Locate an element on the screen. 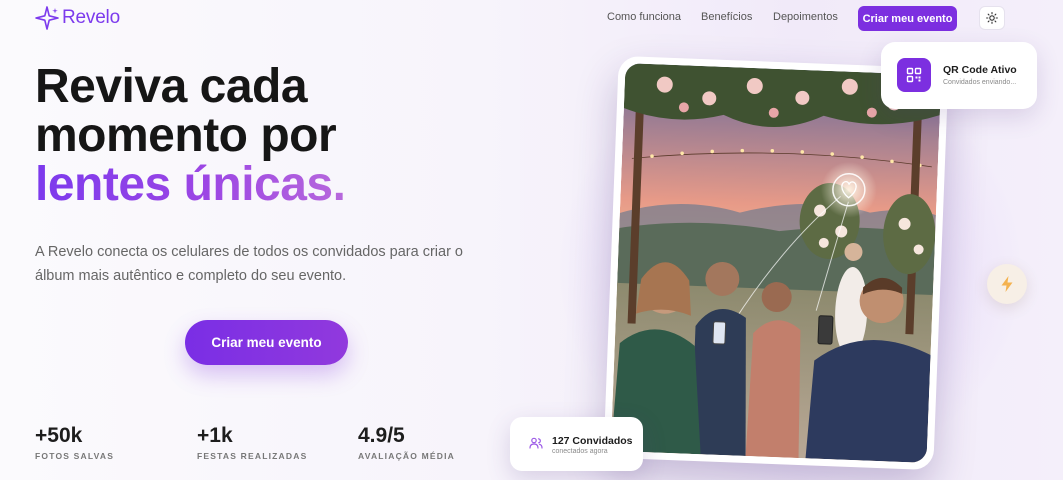 The image size is (1063, 480). connected-guests-card: 127 Convidados conectados agora is located at coordinates (576, 444).